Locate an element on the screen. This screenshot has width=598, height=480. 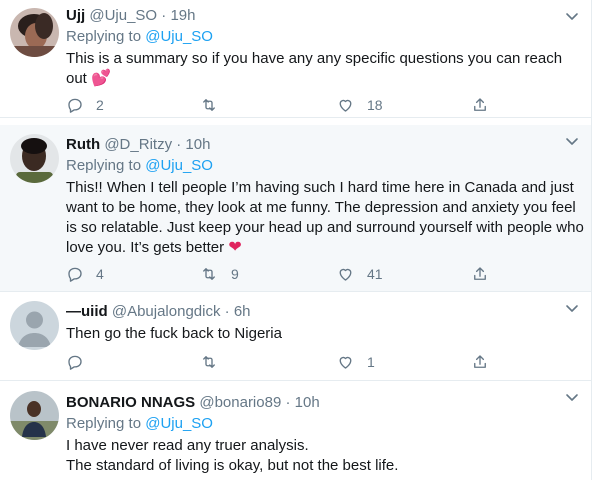
display-name: Ujj is located at coordinates (75, 15).